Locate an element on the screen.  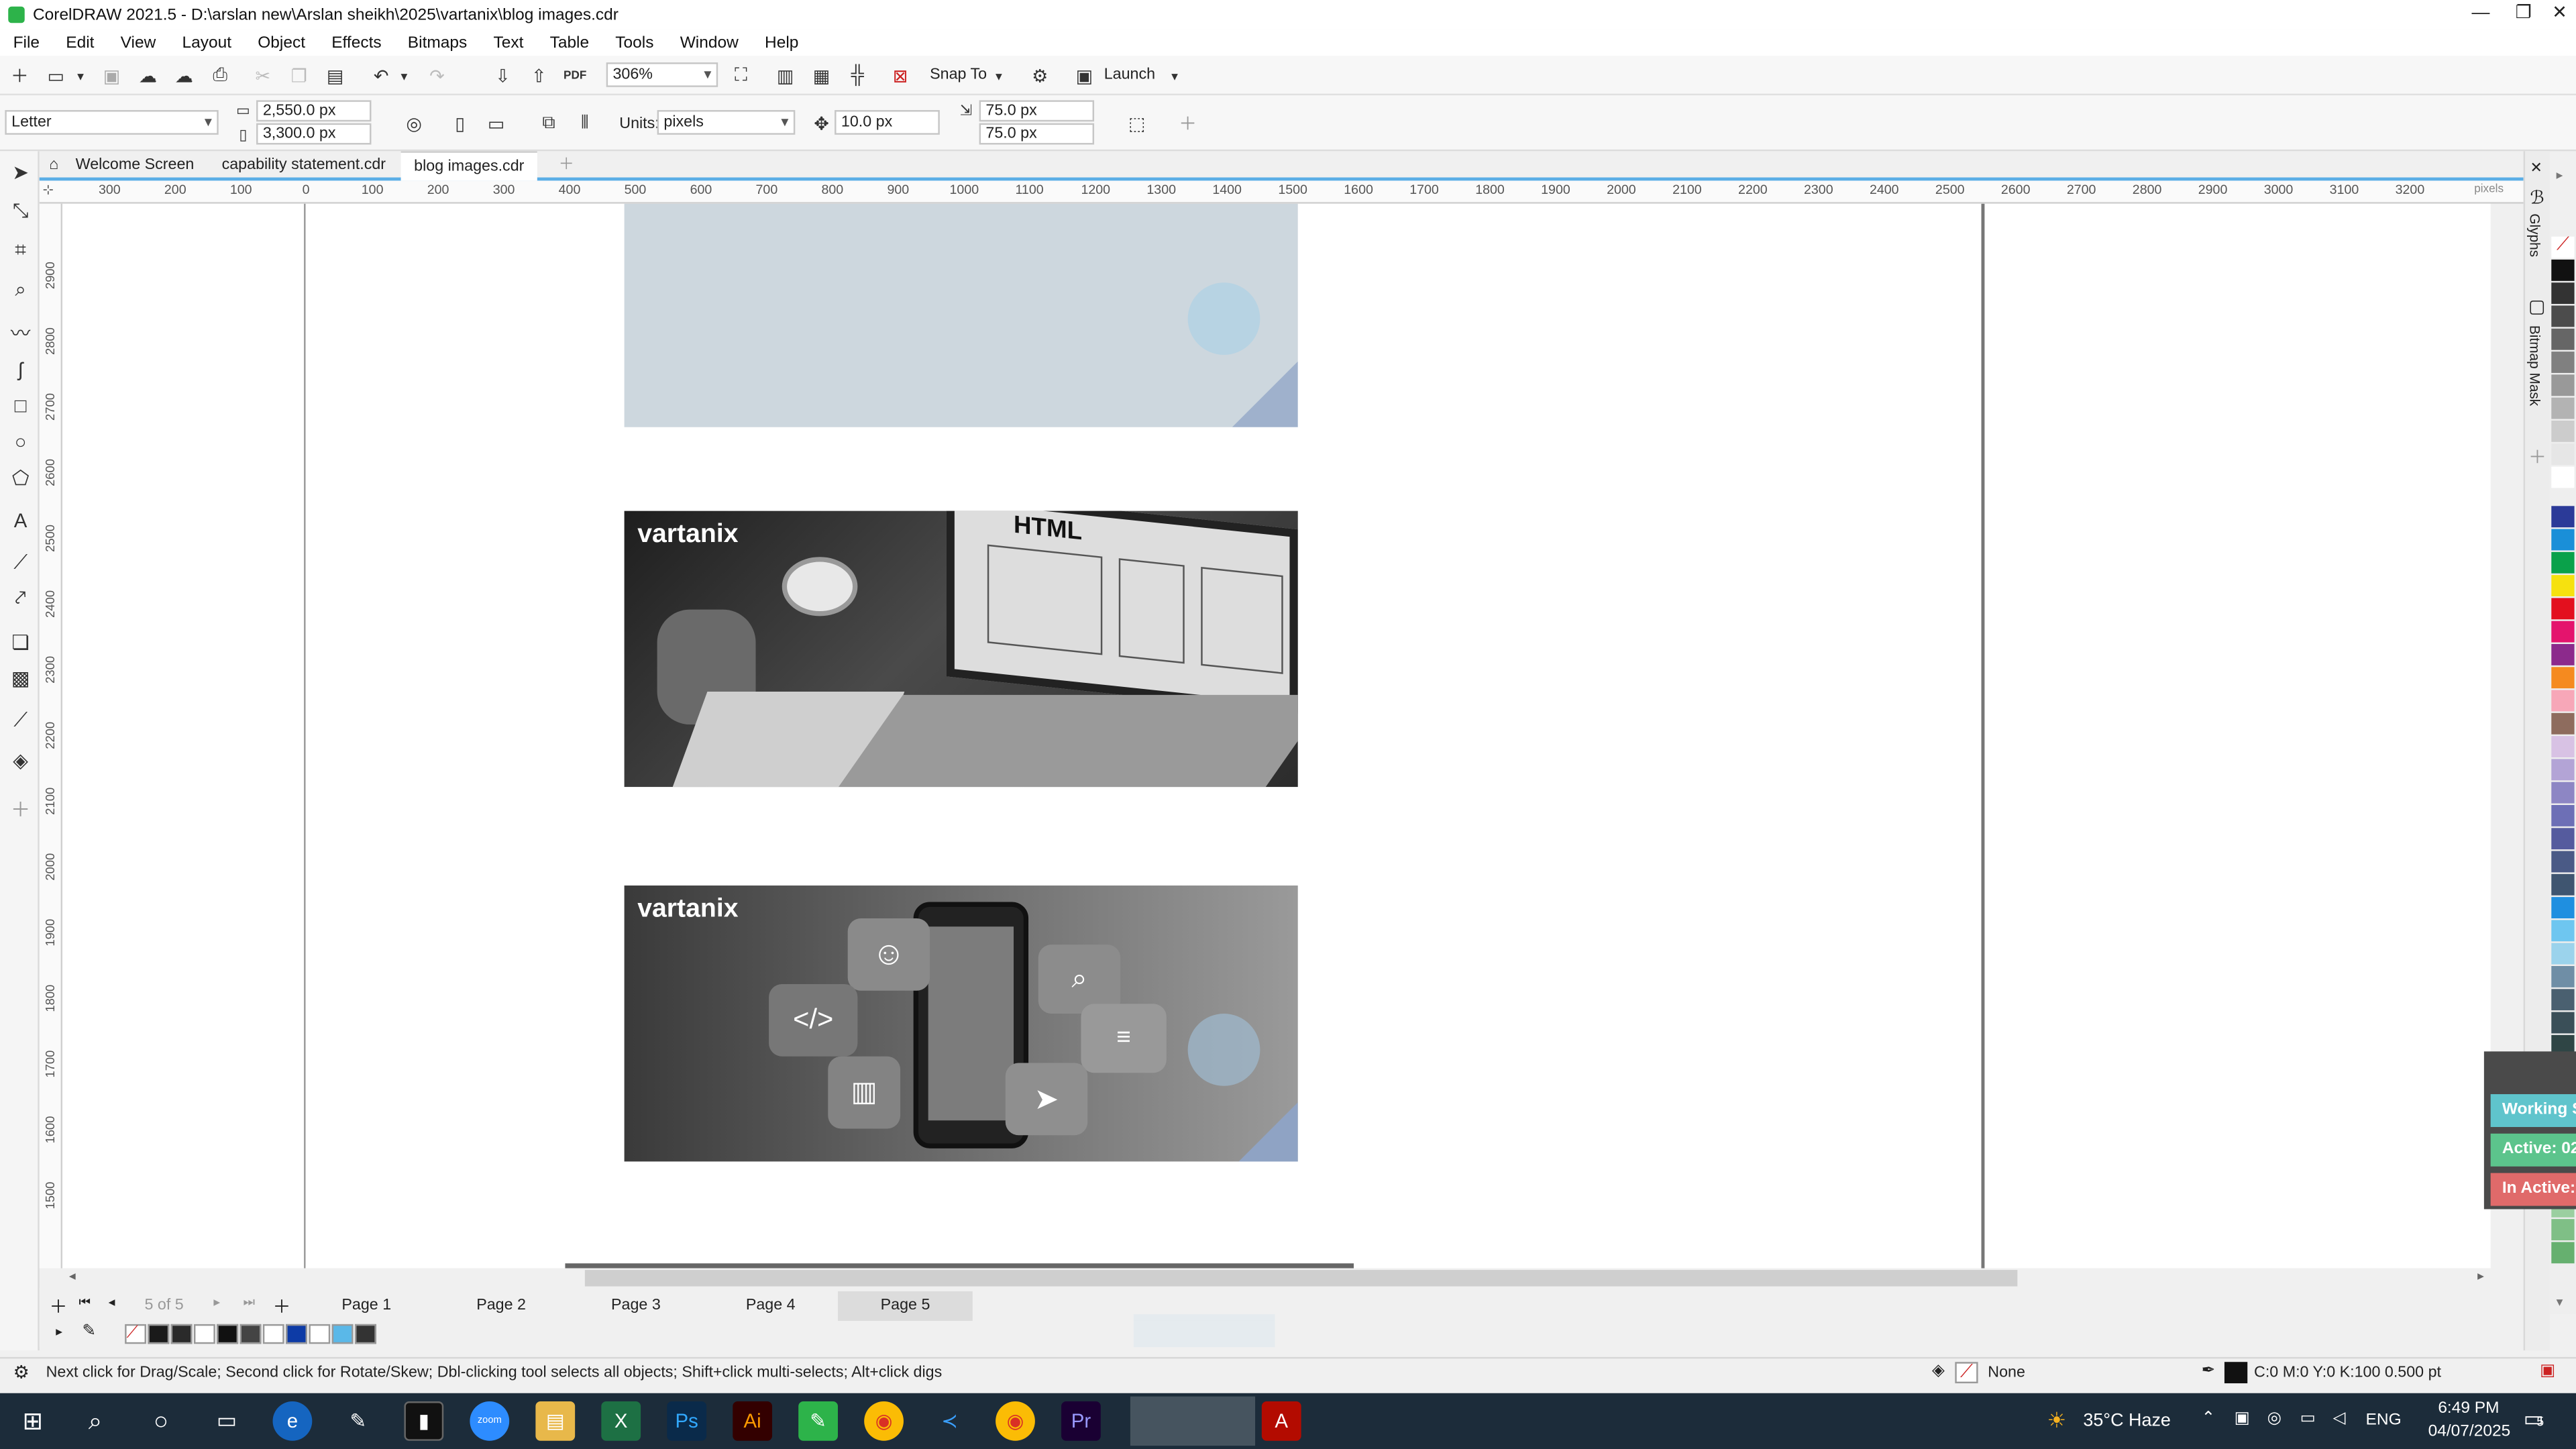
tab-blog-images: blog images.cdr is located at coordinates (468, 166).